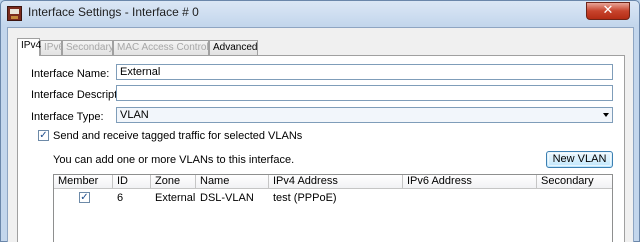 The height and width of the screenshot is (242, 640). What do you see at coordinates (67, 117) in the screenshot?
I see `interface-type-label: Interface Type:` at bounding box center [67, 117].